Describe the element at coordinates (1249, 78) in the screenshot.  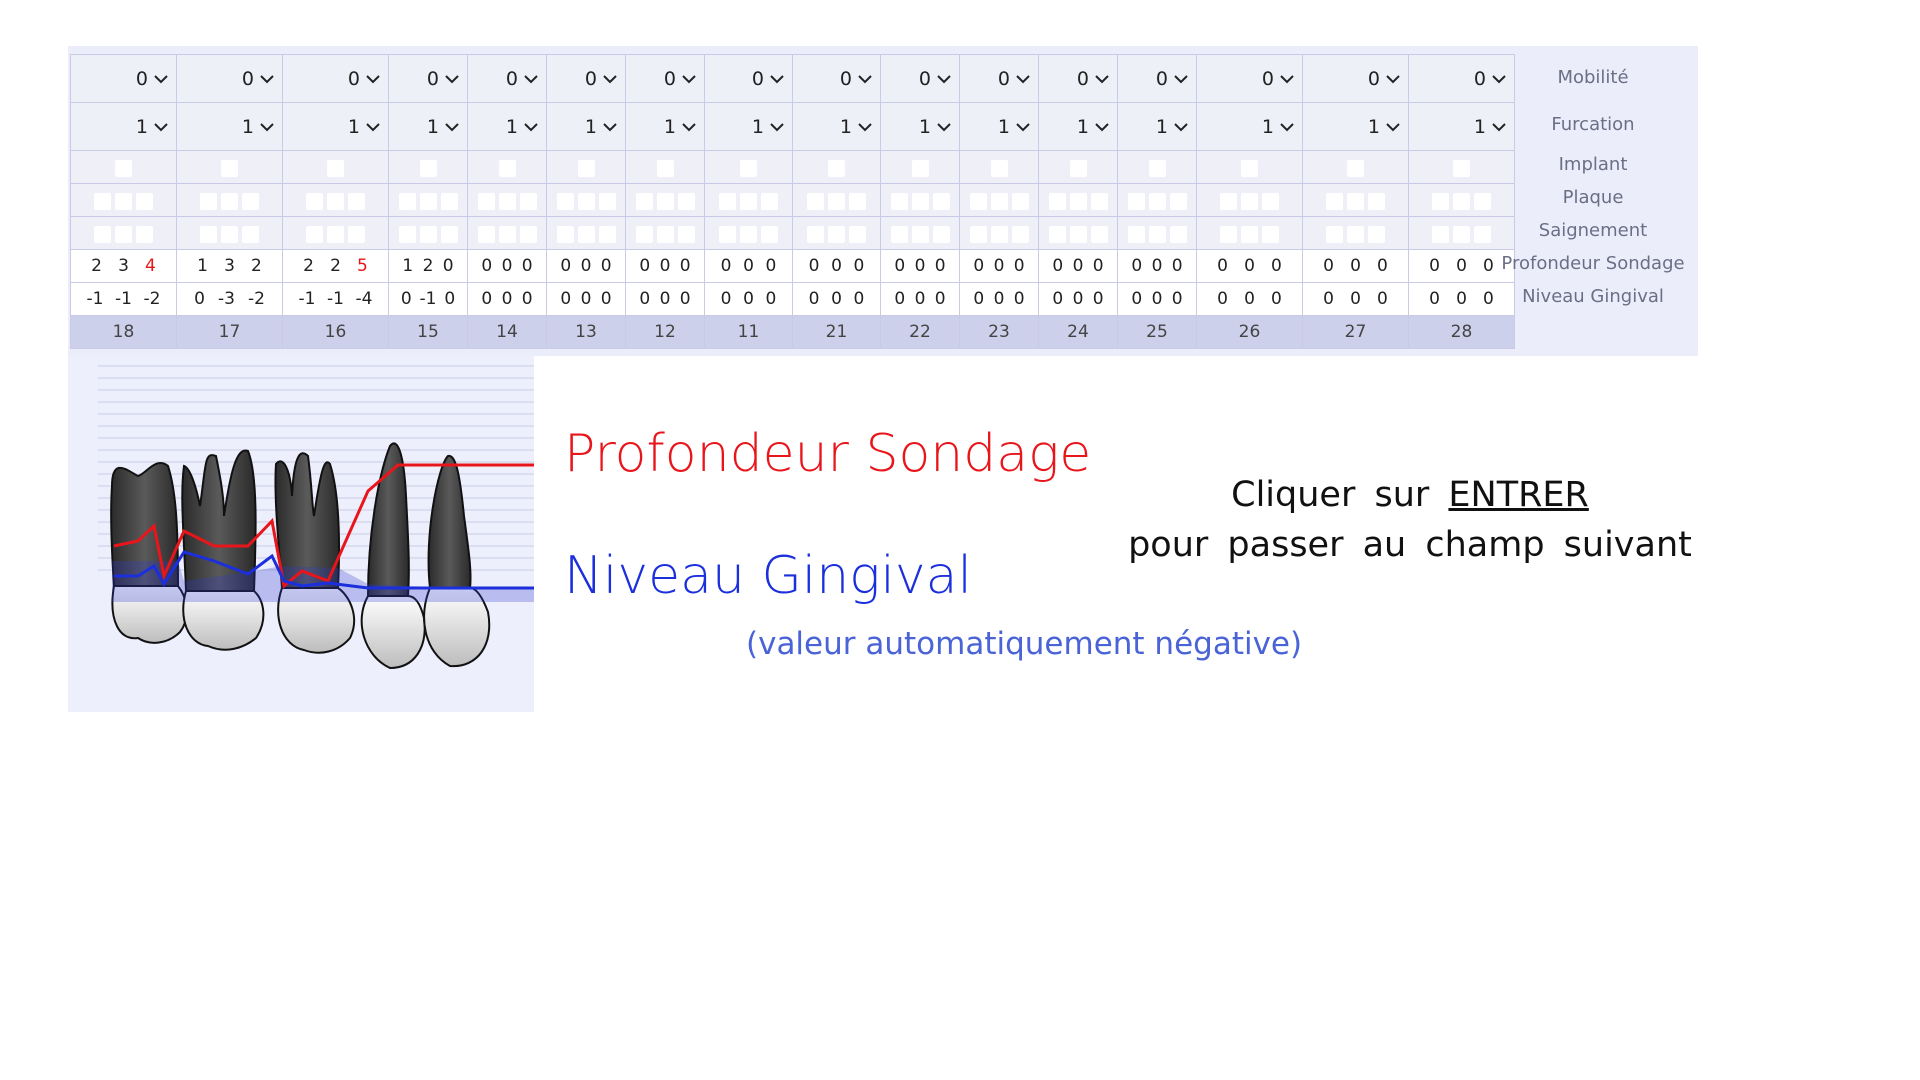
I see `mobilite-select-26: 0` at that location.